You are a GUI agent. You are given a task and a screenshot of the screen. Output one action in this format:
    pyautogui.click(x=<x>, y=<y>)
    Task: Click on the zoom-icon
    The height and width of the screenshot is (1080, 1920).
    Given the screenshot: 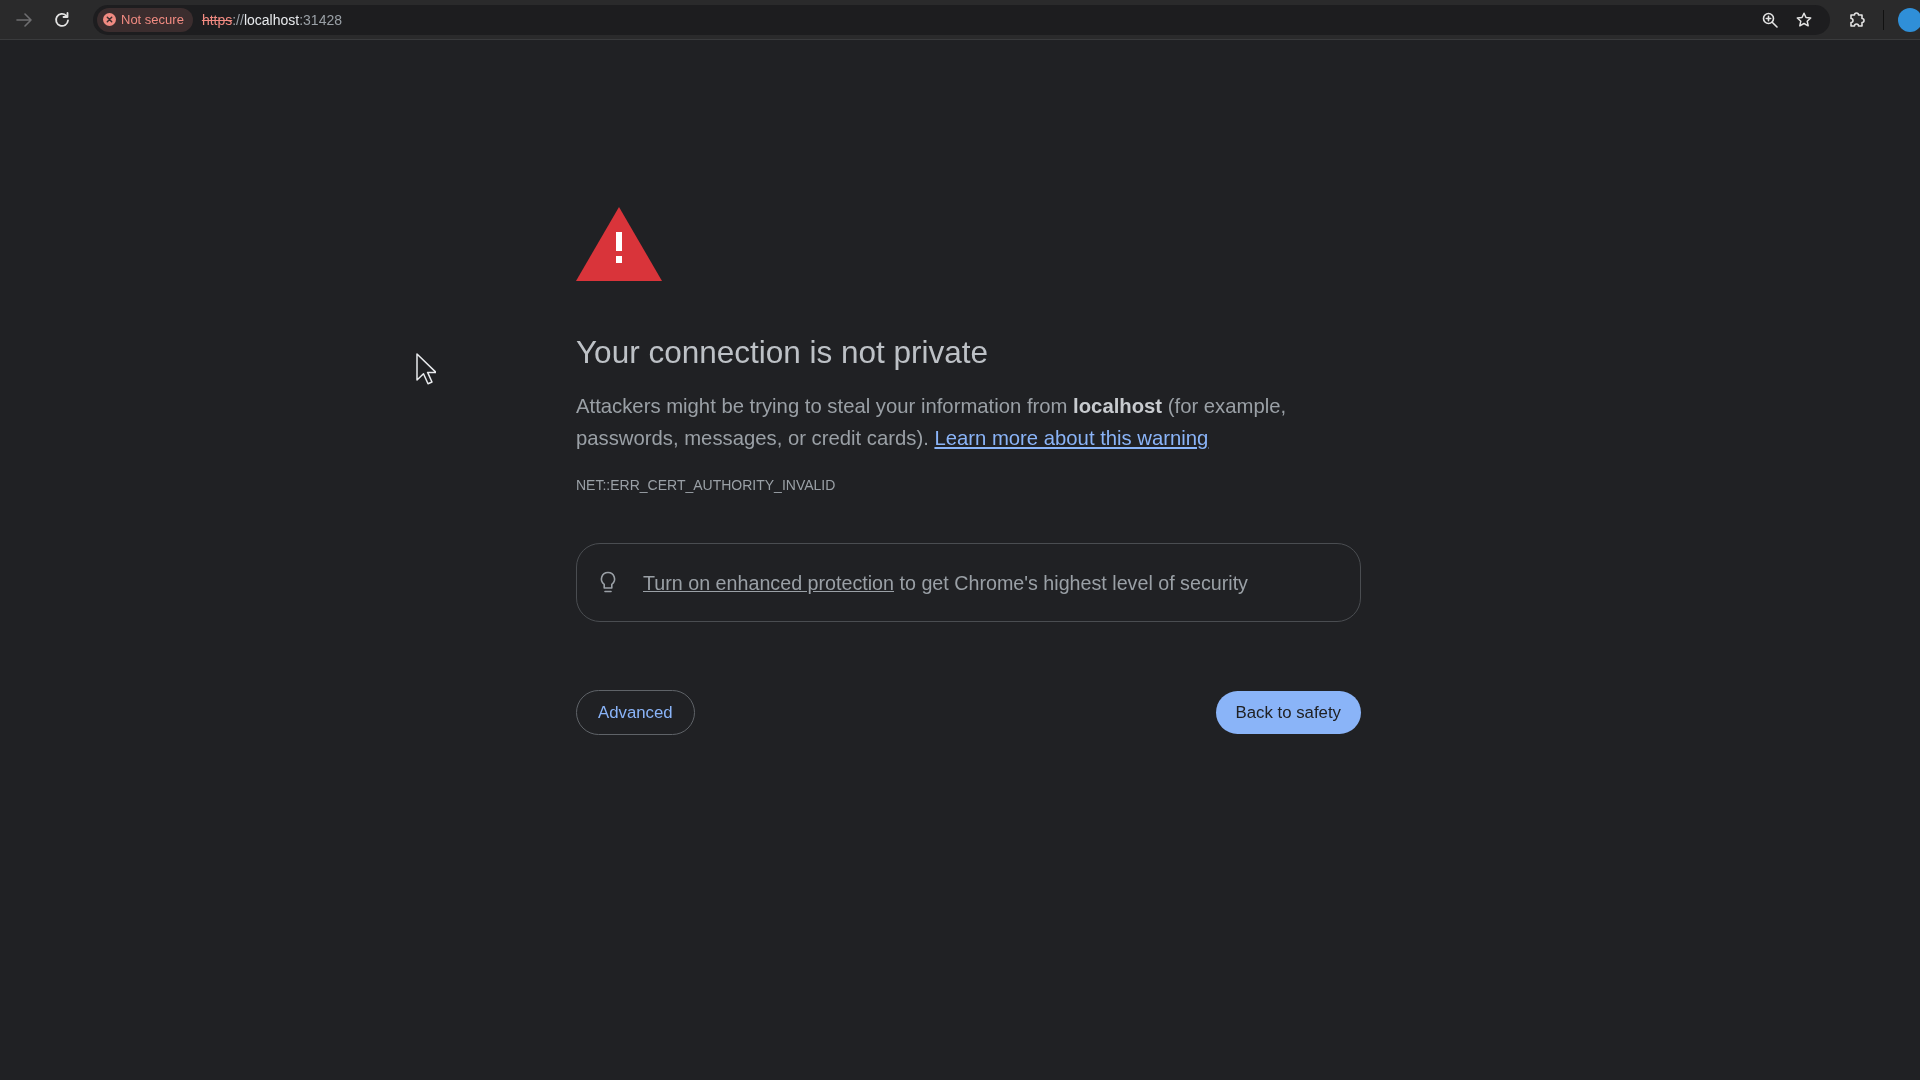 What is the action you would take?
    pyautogui.click(x=1770, y=19)
    